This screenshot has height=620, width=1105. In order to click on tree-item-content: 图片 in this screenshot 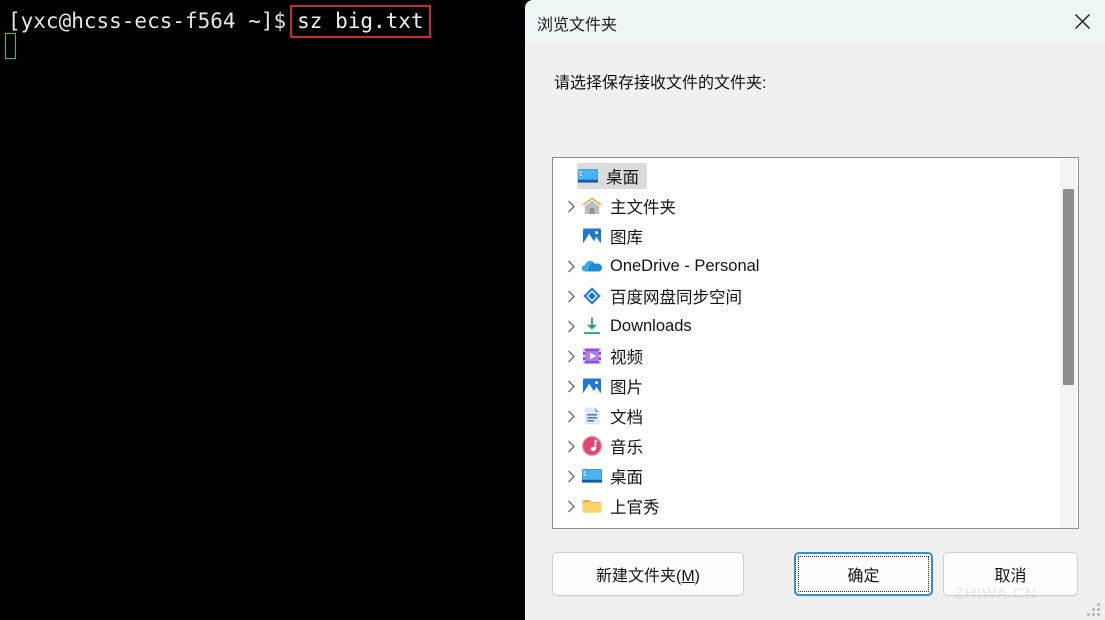, I will do `click(616, 386)`.